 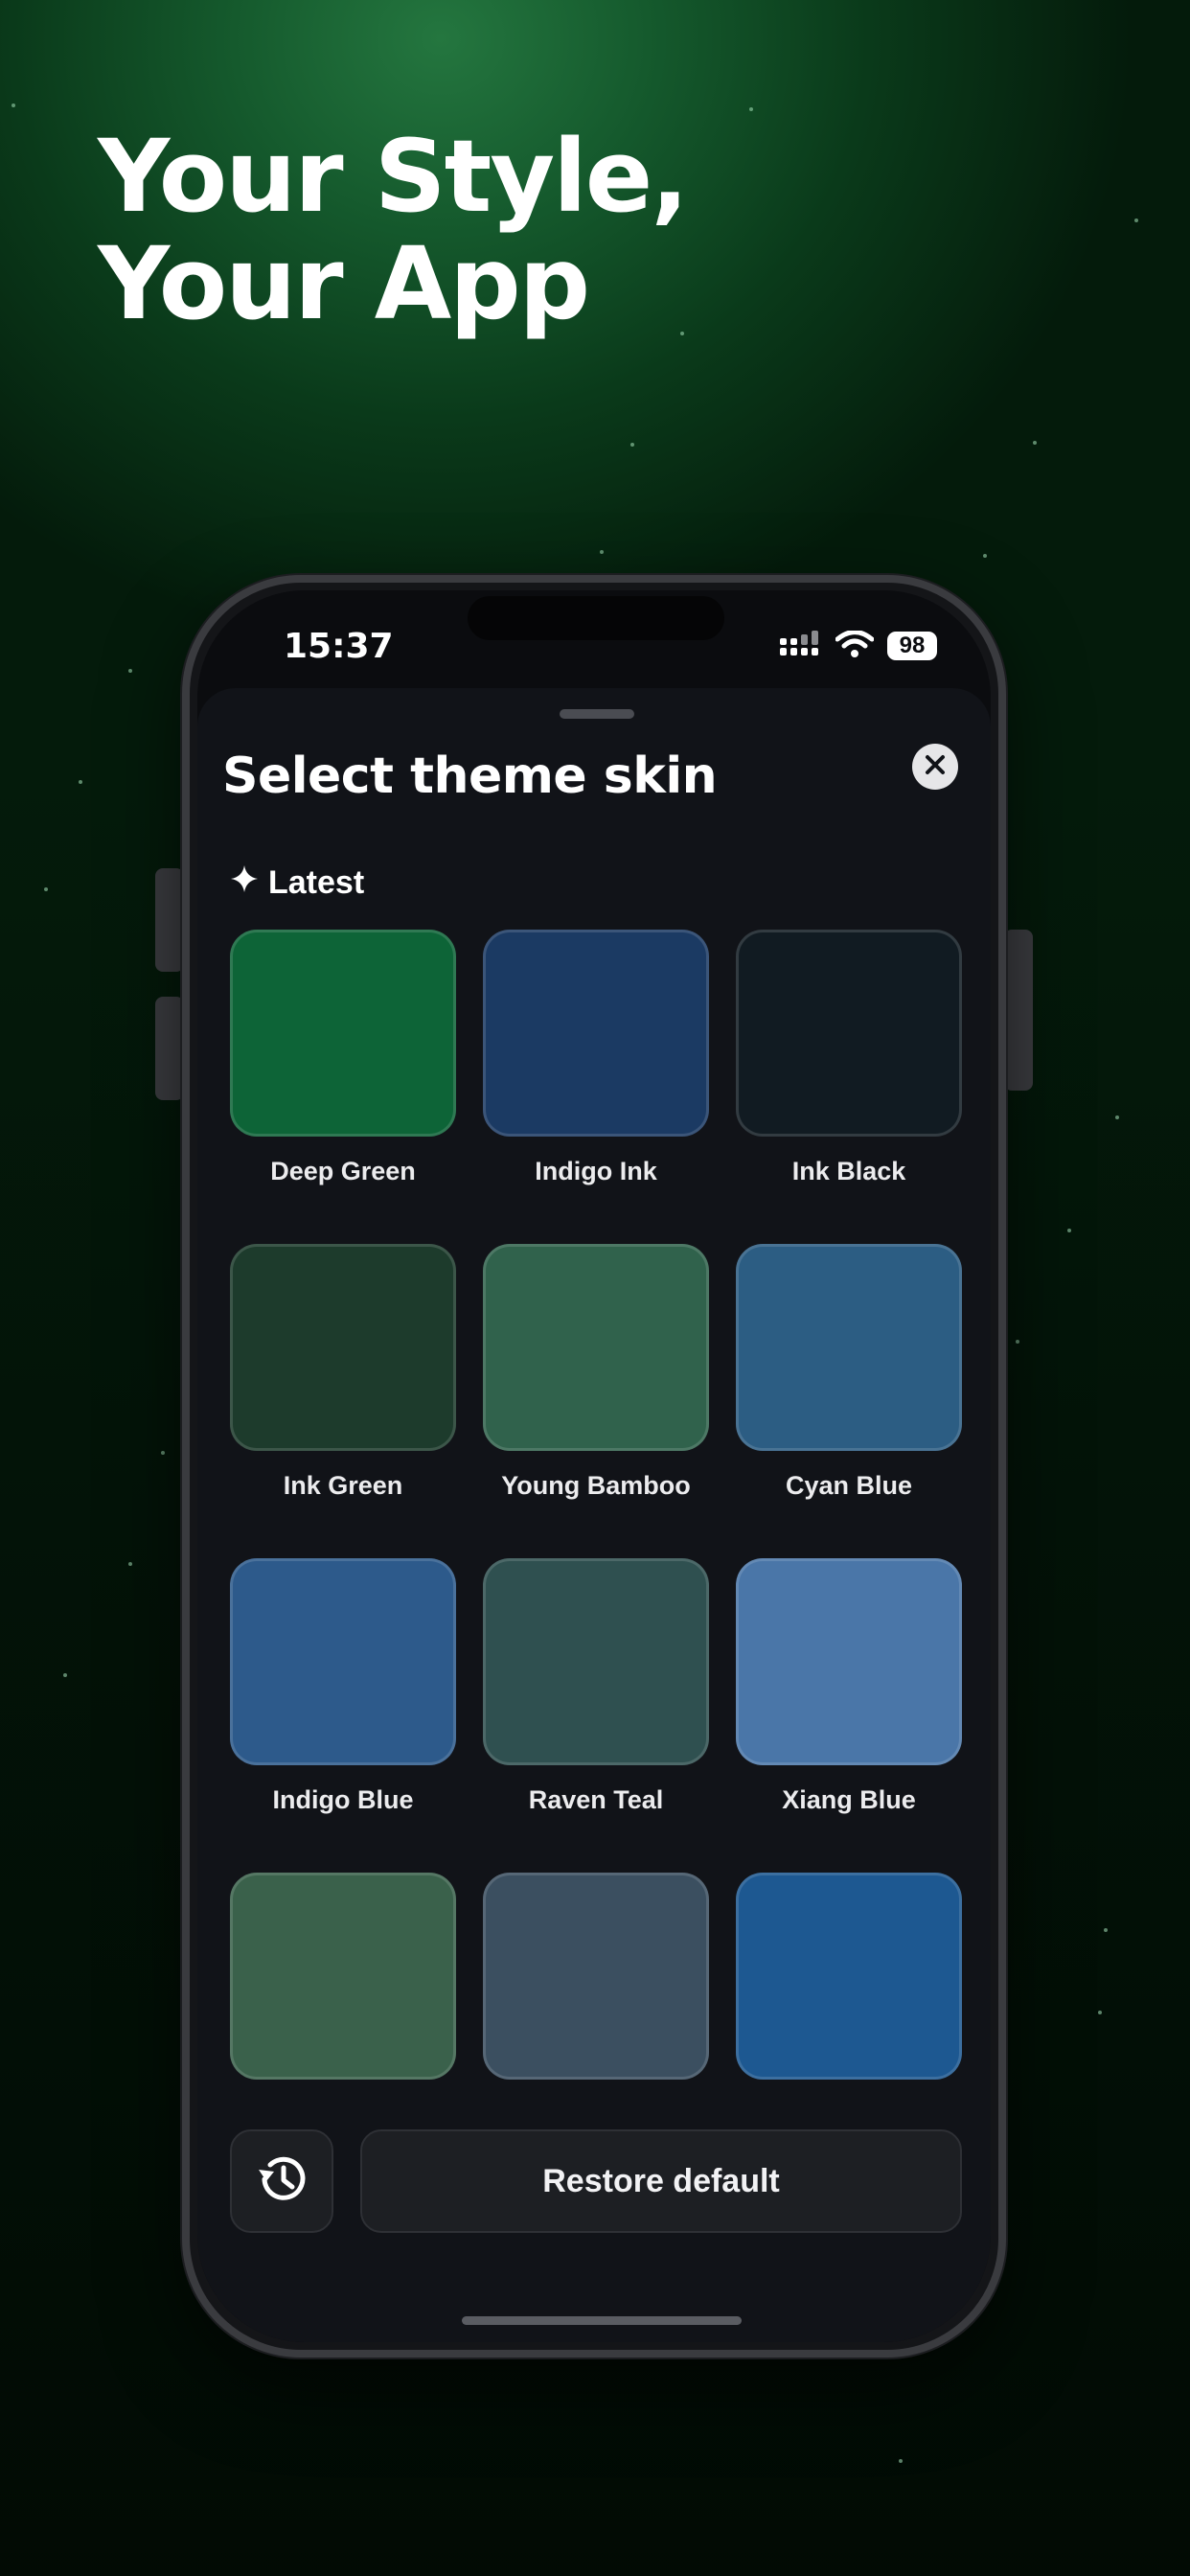 I want to click on dynamic-island, so click(x=596, y=618).